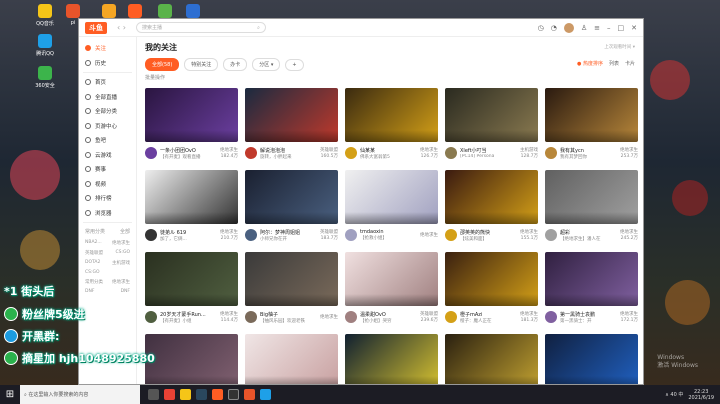 The height and width of the screenshot is (404, 720). I want to click on history-icon: ◷, so click(541, 28).